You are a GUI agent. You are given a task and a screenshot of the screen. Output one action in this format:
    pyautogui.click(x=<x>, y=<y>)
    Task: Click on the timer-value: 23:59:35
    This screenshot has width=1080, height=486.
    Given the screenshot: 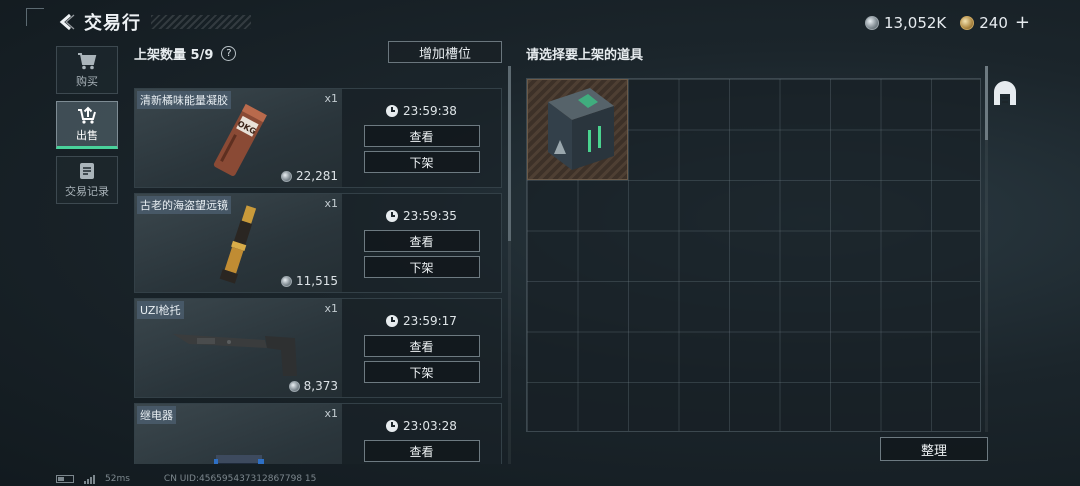 What is the action you would take?
    pyautogui.click(x=430, y=216)
    